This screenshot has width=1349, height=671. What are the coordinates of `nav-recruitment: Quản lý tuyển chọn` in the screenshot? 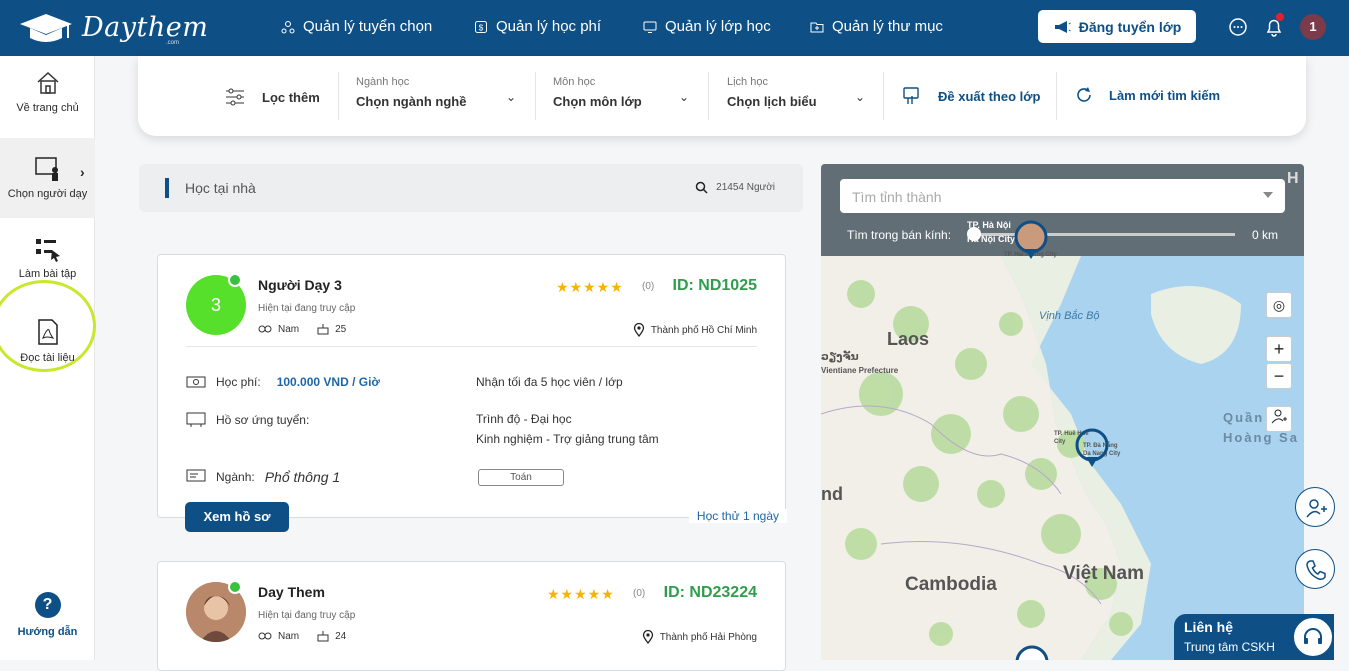 It's located at (356, 26).